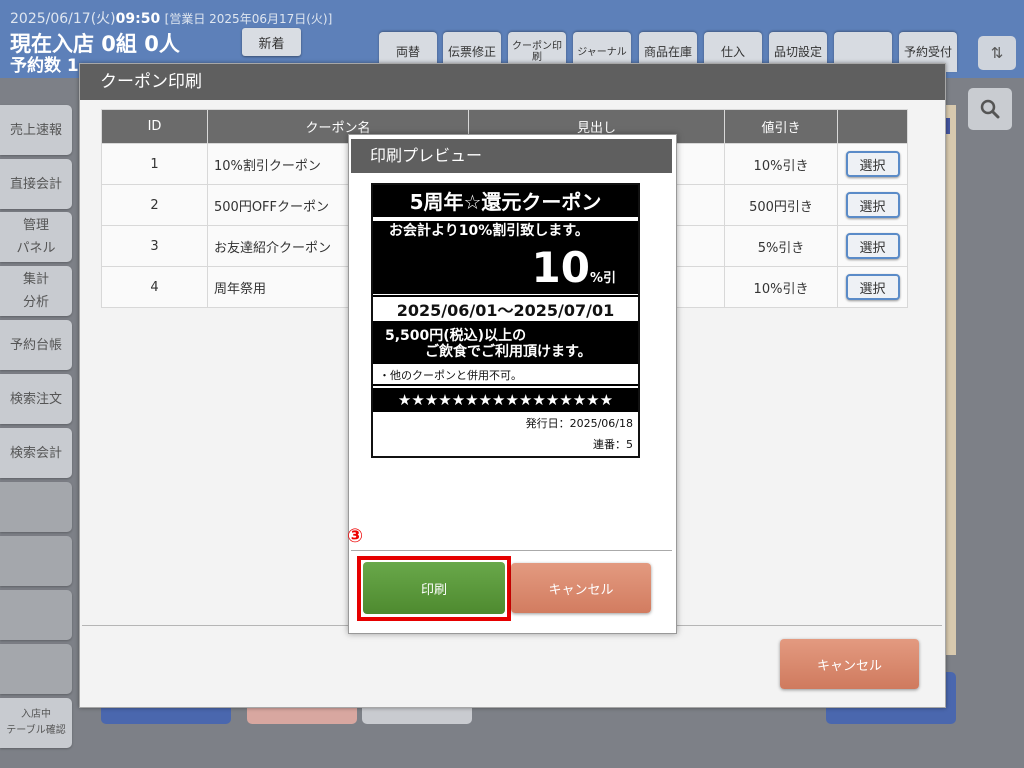 The height and width of the screenshot is (768, 1024). I want to click on sidebar-item-search-order: 検索注文, so click(36, 399).